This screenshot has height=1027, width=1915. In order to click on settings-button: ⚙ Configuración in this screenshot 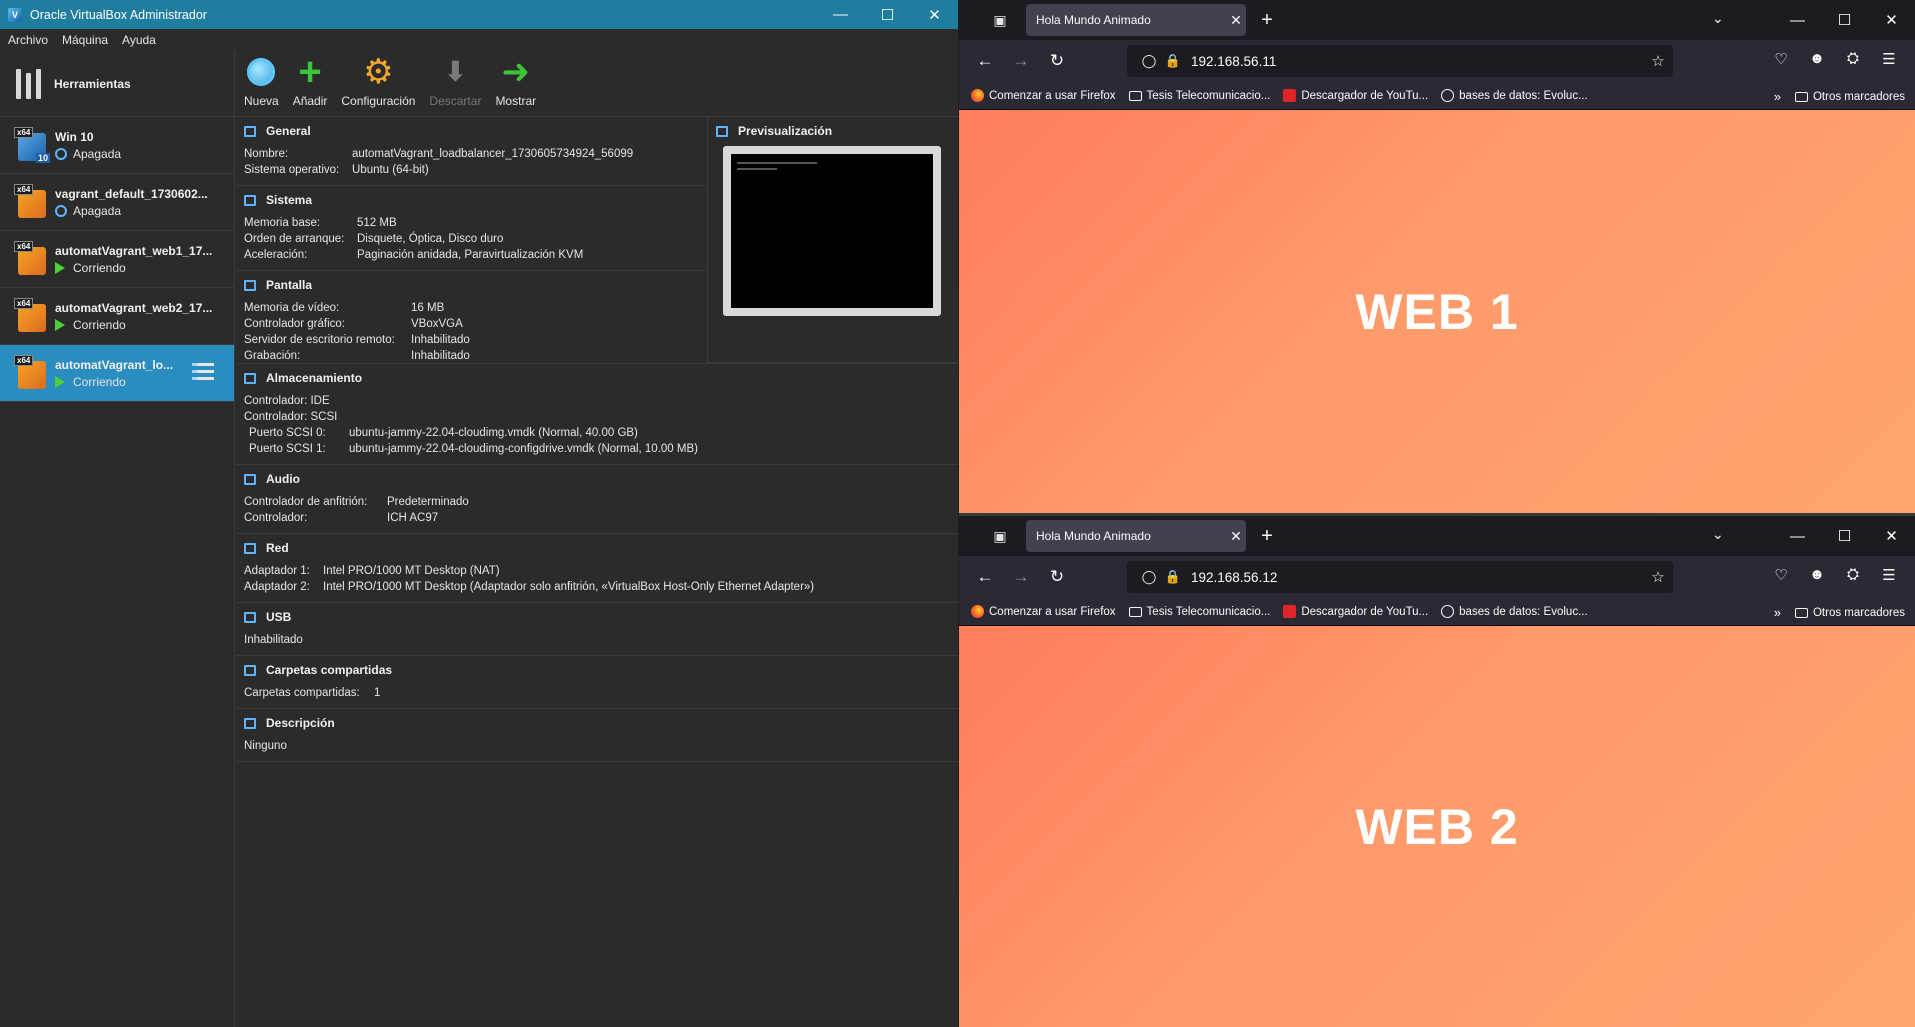, I will do `click(378, 80)`.